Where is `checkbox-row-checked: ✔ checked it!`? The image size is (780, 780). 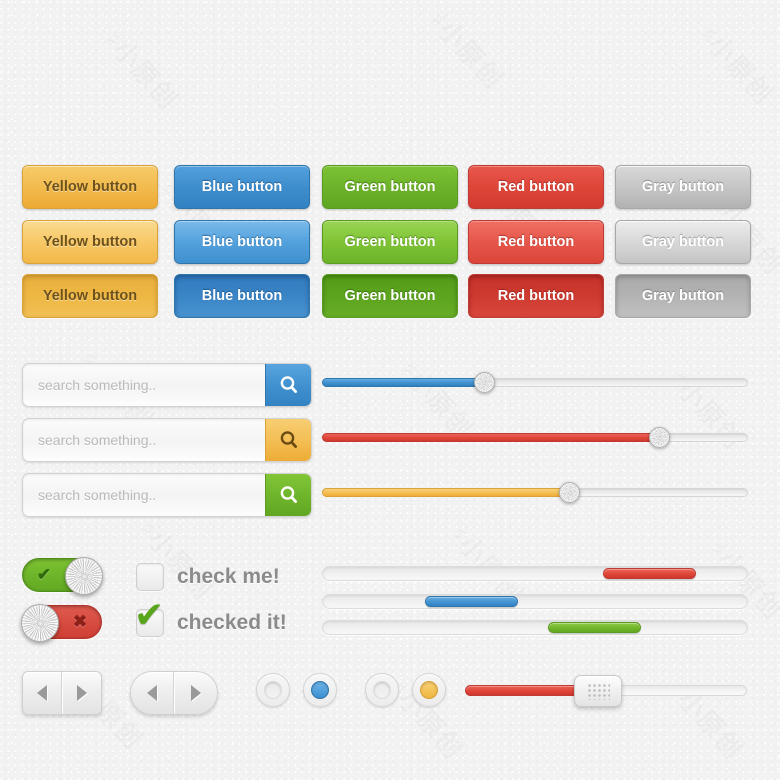 checkbox-row-checked: ✔ checked it! is located at coordinates (210, 617).